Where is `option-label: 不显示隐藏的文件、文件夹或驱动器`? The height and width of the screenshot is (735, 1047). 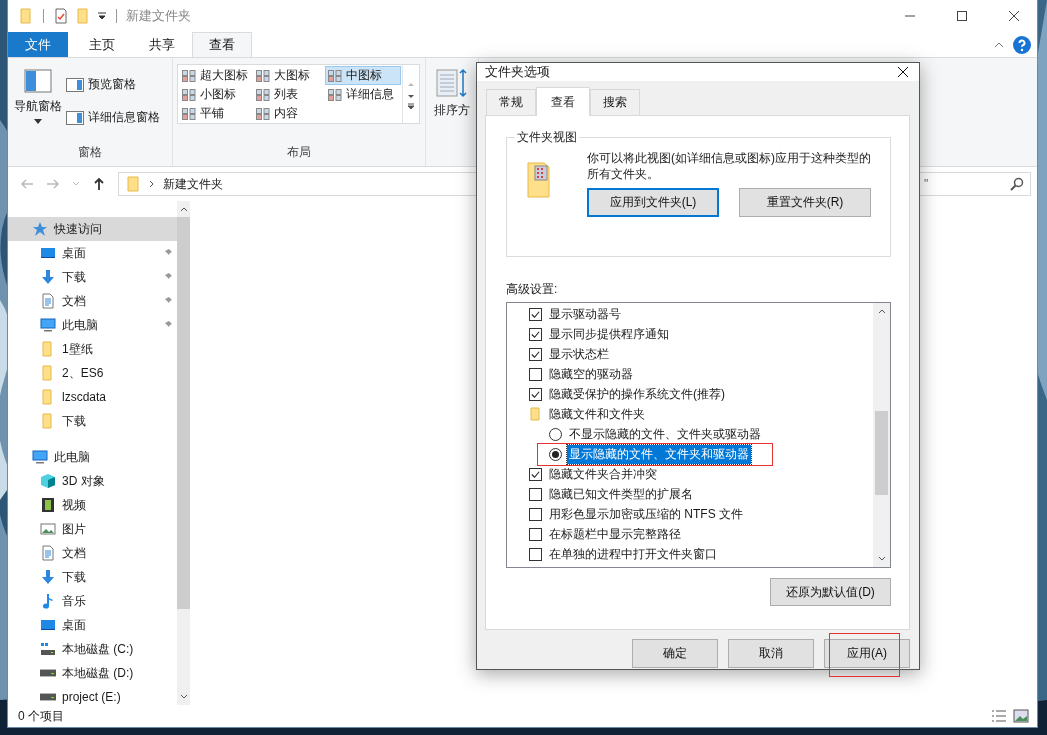 option-label: 不显示隐藏的文件、文件夹或驱动器 is located at coordinates (665, 434).